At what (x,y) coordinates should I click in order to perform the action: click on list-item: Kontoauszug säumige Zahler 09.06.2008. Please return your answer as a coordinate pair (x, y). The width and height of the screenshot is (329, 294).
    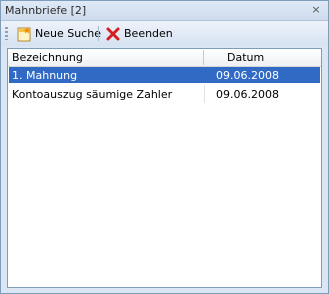
    Looking at the image, I should click on (164, 94).